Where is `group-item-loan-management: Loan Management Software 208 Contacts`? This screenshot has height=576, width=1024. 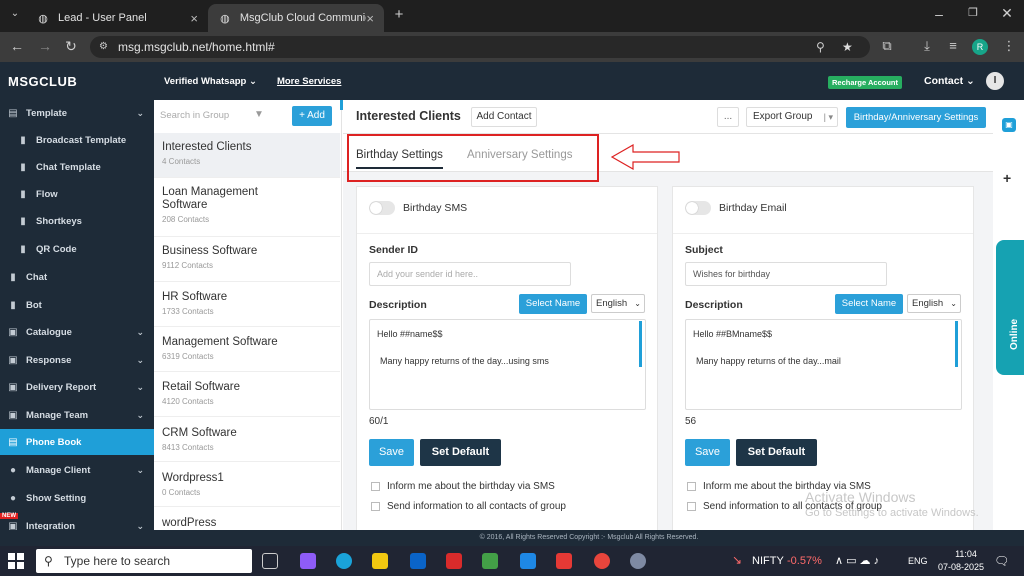 group-item-loan-management: Loan Management Software 208 Contacts is located at coordinates (247, 207).